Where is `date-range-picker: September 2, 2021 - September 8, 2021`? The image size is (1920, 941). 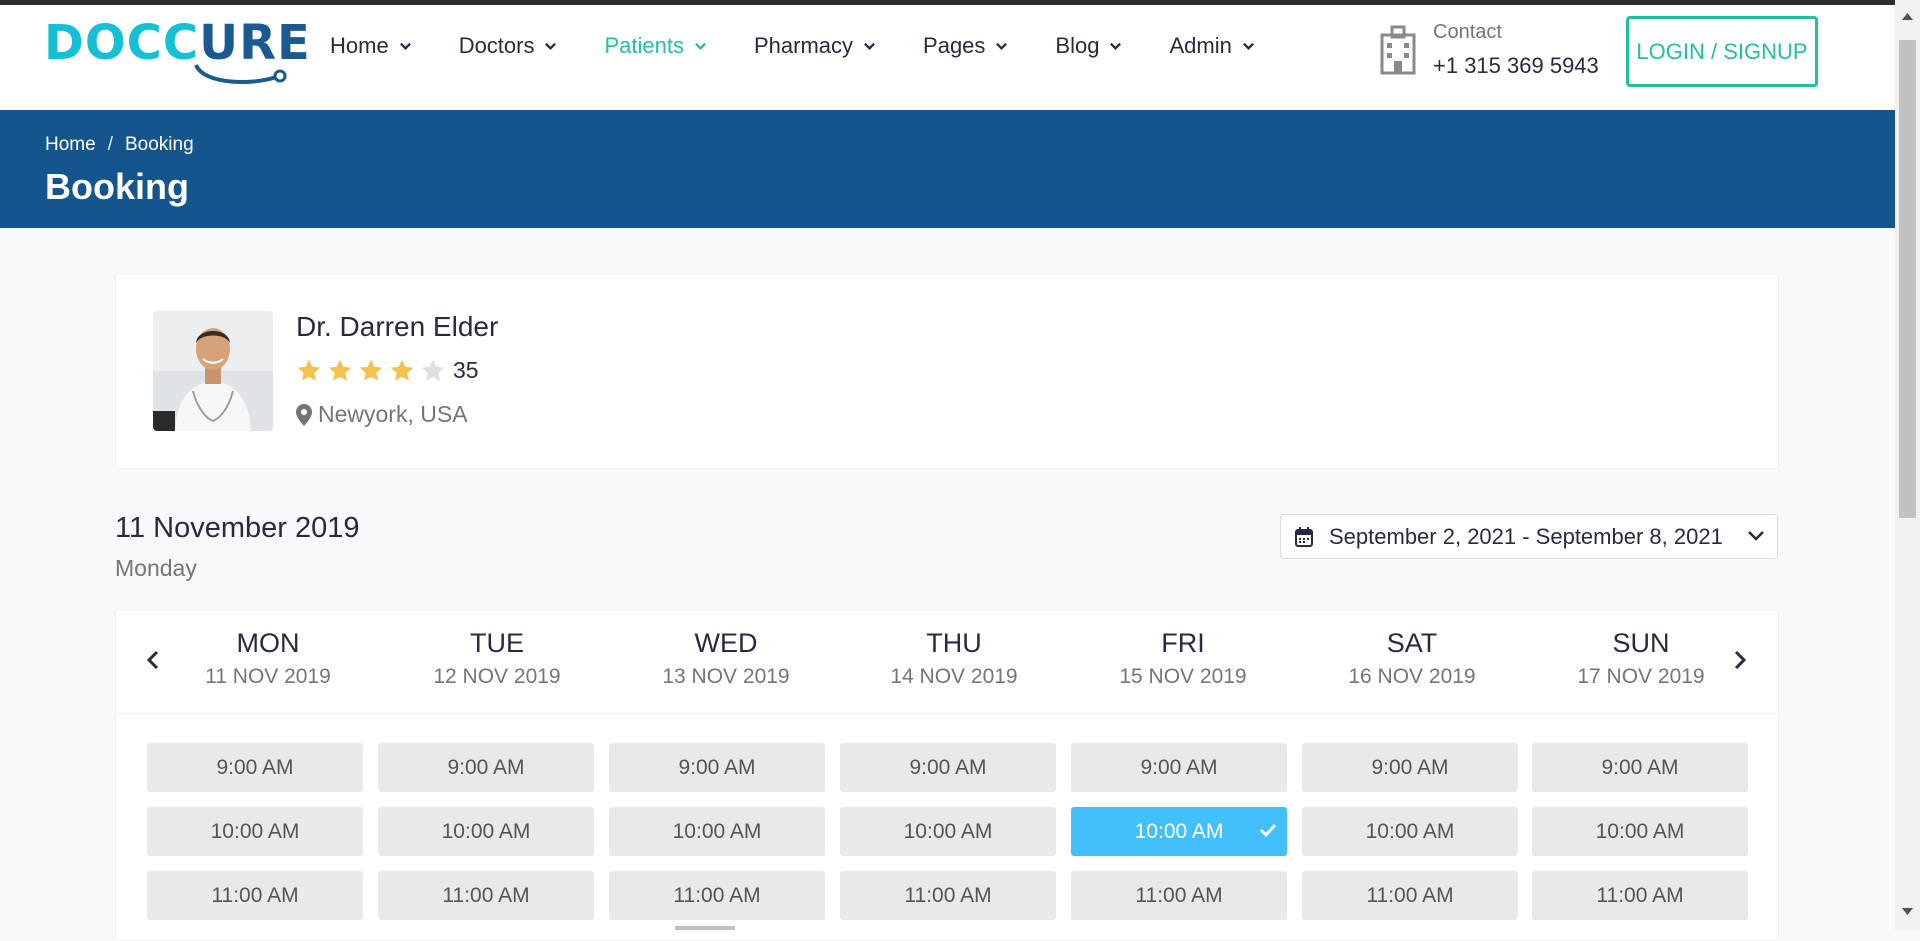
date-range-picker: September 2, 2021 - September 8, 2021 is located at coordinates (1529, 536).